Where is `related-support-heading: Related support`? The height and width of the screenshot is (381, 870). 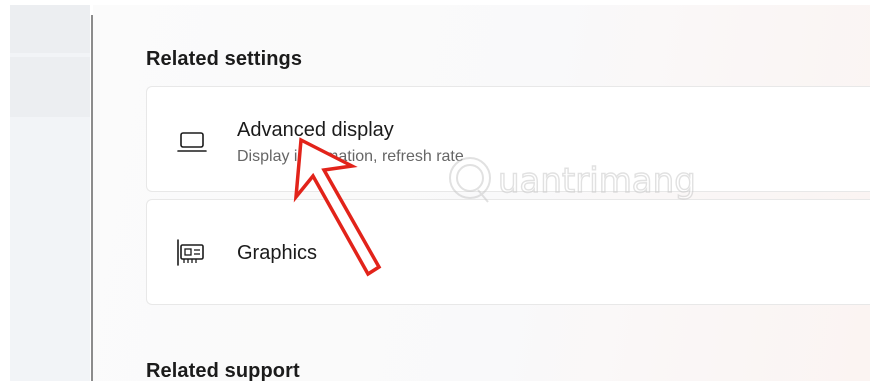 related-support-heading: Related support is located at coordinates (223, 370).